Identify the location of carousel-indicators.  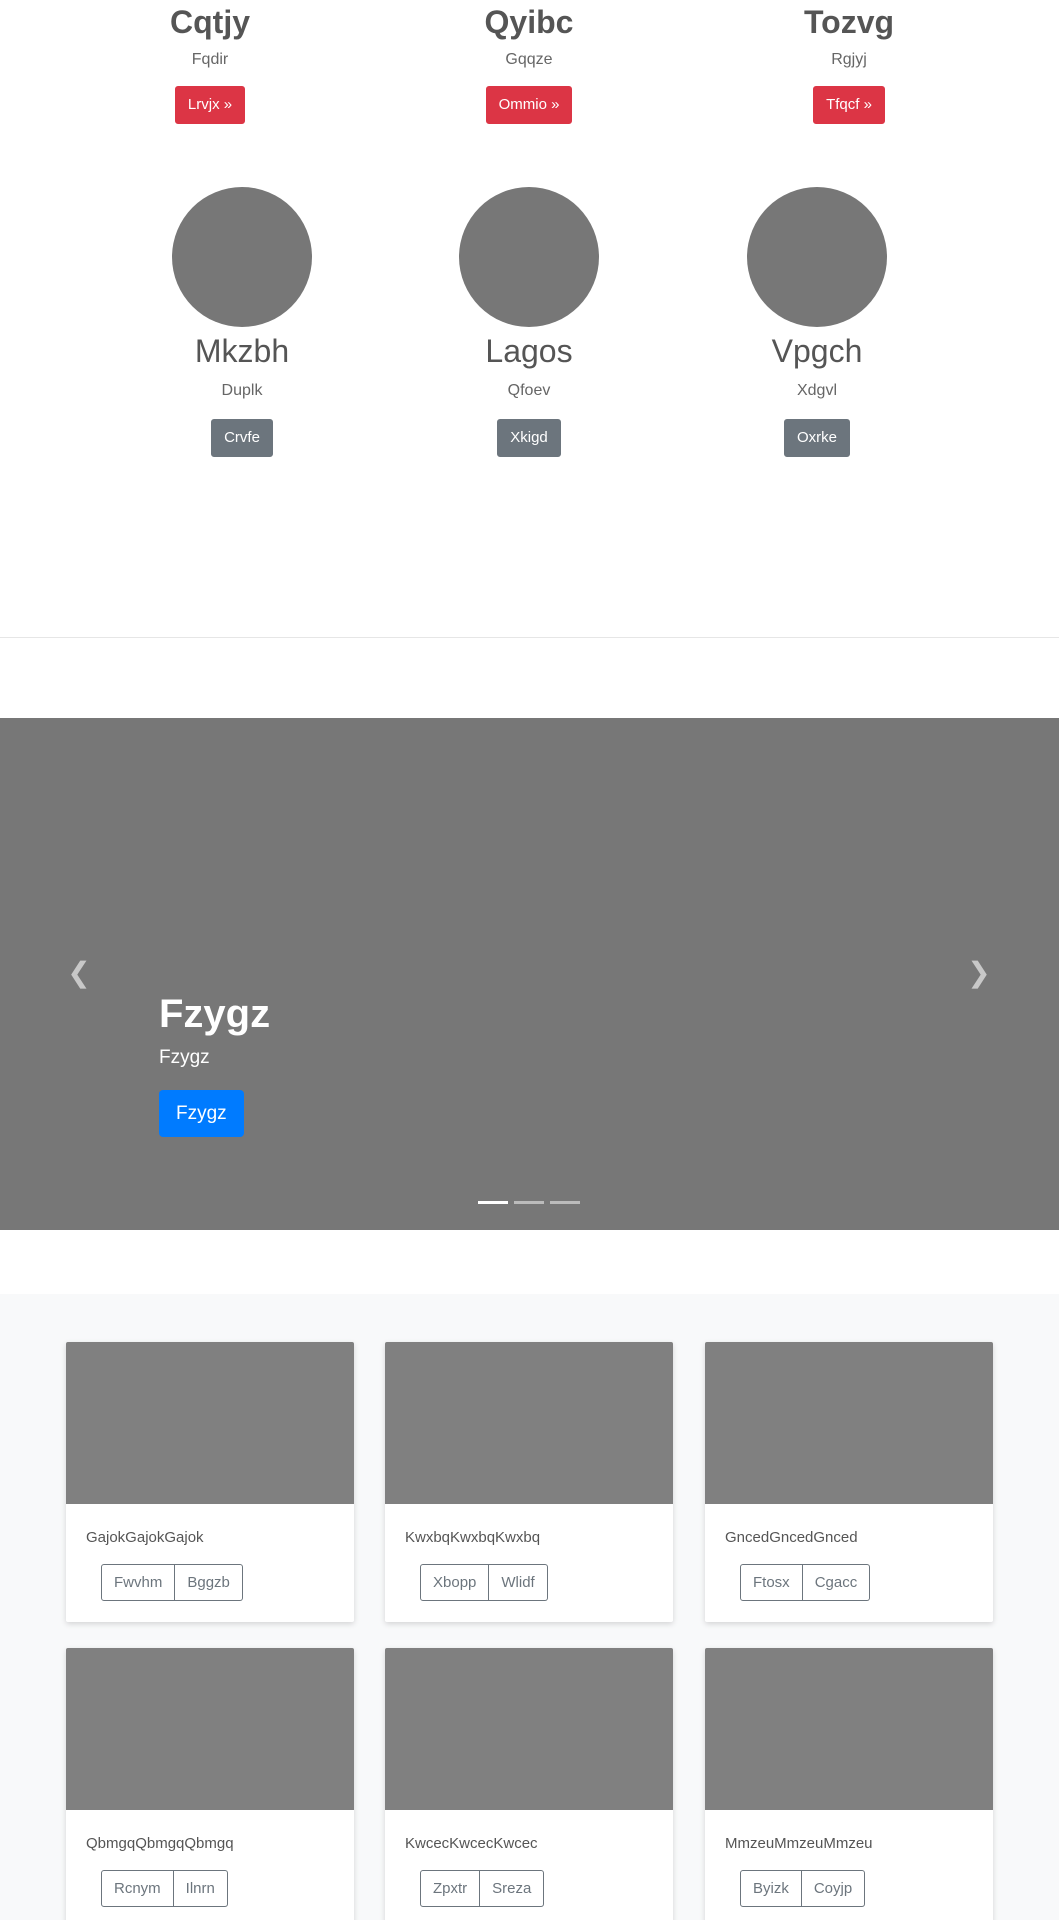
(529, 1202).